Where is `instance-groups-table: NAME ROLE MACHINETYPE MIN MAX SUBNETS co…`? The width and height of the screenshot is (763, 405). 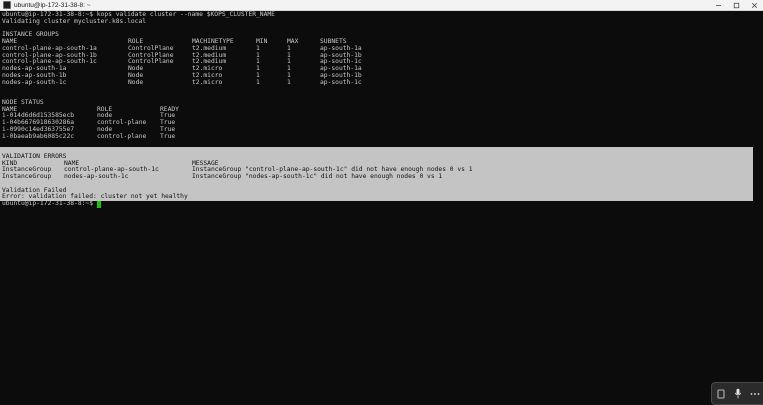
instance-groups-table: NAME ROLE MACHINETYPE MIN MAX SUBNETS co… is located at coordinates (381, 62).